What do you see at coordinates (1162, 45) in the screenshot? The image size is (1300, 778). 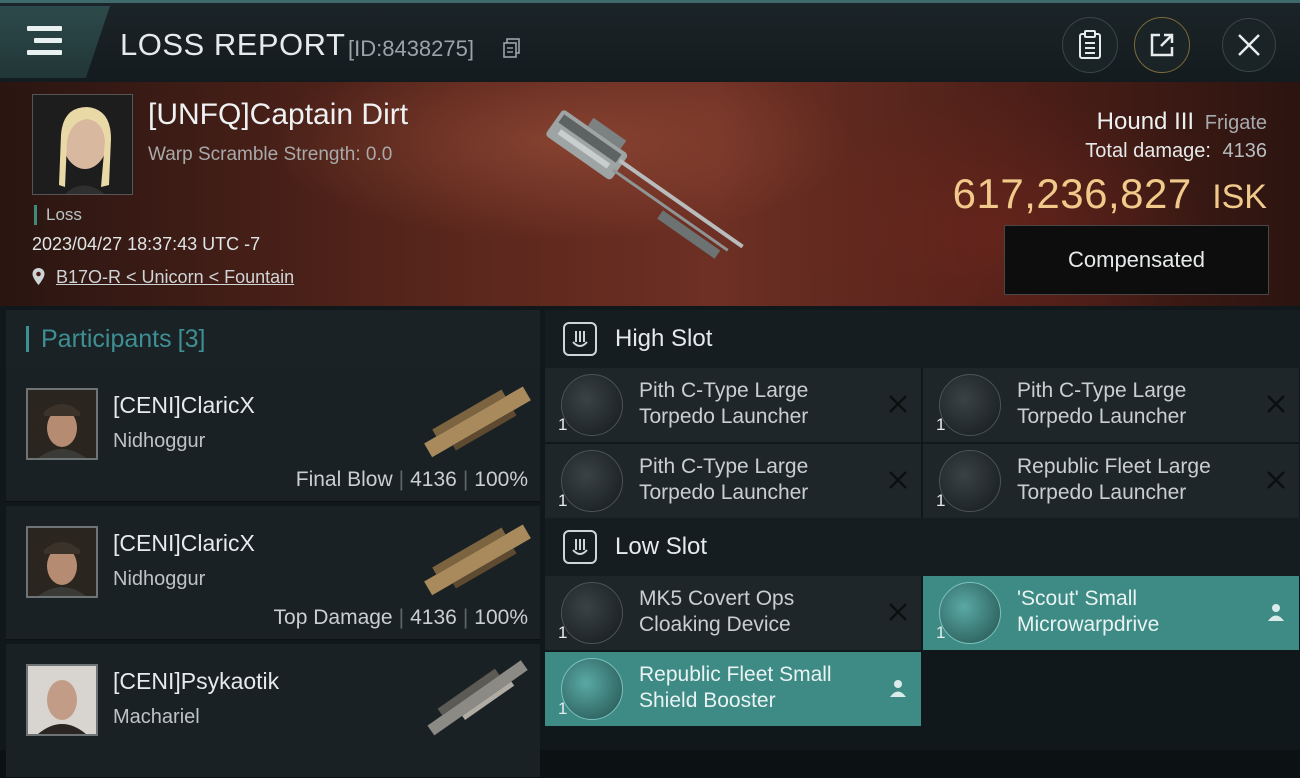 I see `share-button` at bounding box center [1162, 45].